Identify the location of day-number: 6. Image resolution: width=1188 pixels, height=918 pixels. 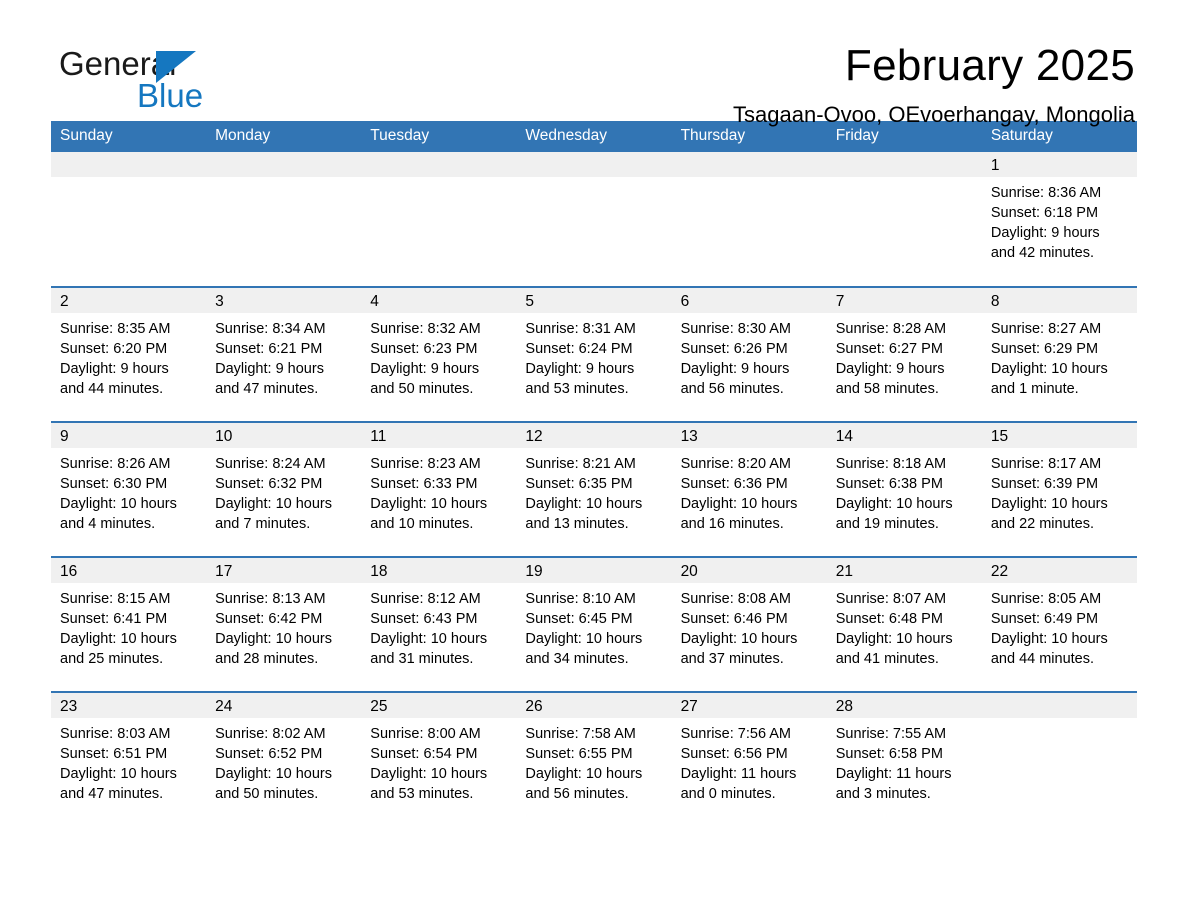
(749, 300).